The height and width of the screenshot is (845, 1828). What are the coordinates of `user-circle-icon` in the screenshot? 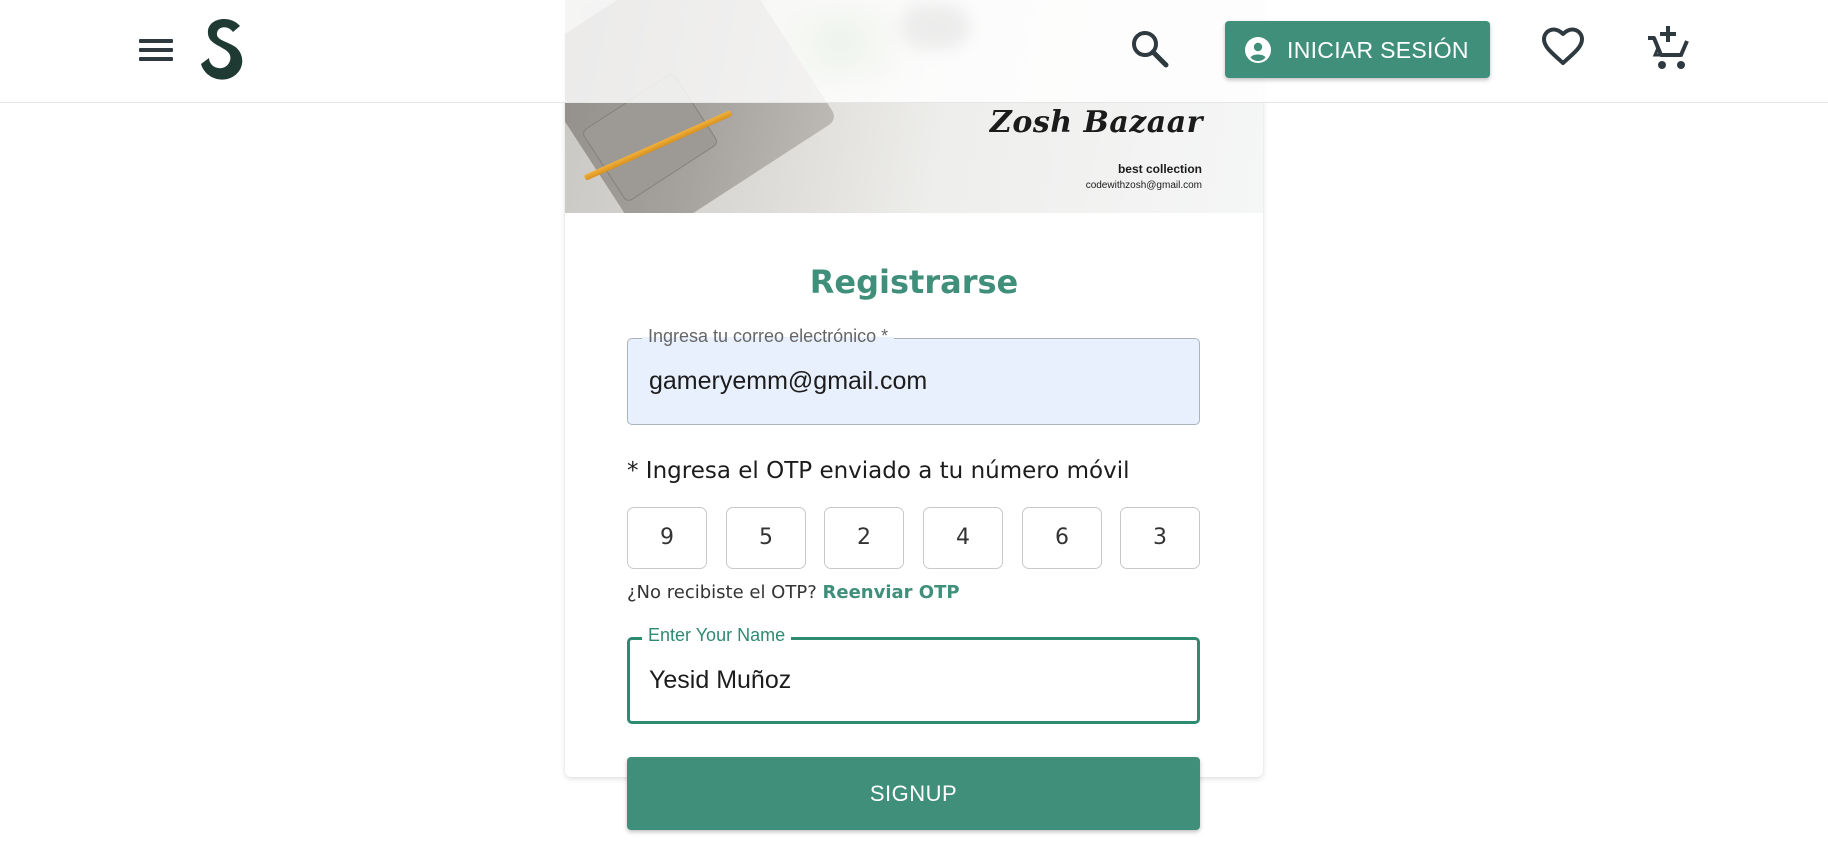 It's located at (1258, 50).